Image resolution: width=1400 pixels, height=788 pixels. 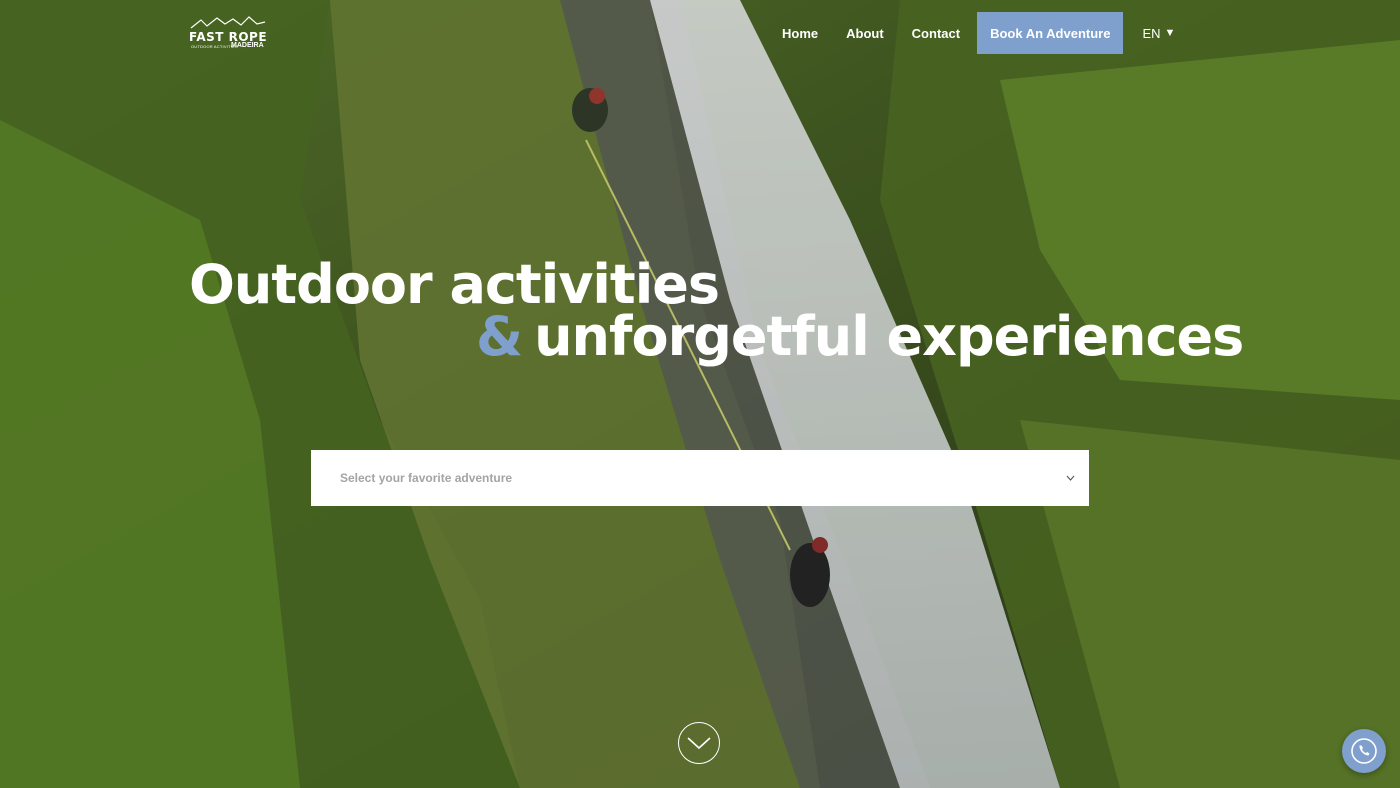 What do you see at coordinates (700, 478) in the screenshot?
I see `adventure-select: Select your favorite adventure` at bounding box center [700, 478].